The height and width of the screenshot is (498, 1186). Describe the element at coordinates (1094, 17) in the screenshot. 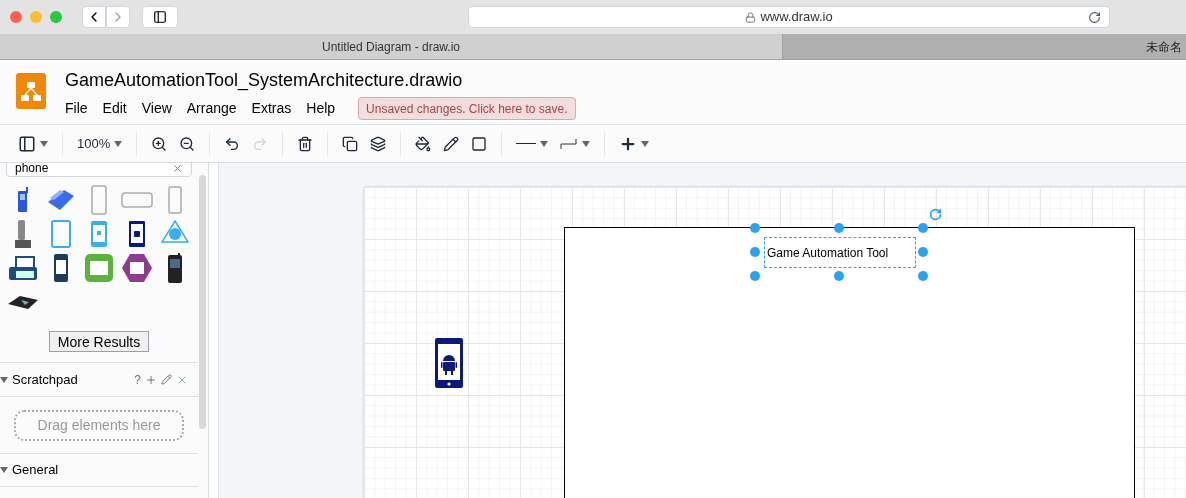

I see `reload-icon` at that location.